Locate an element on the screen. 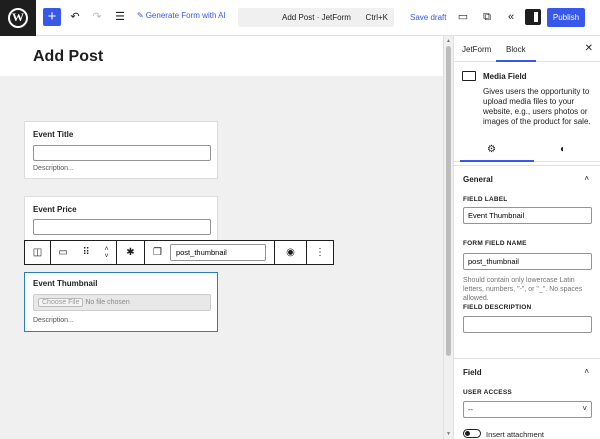  scroll-thumb is located at coordinates (448, 201).